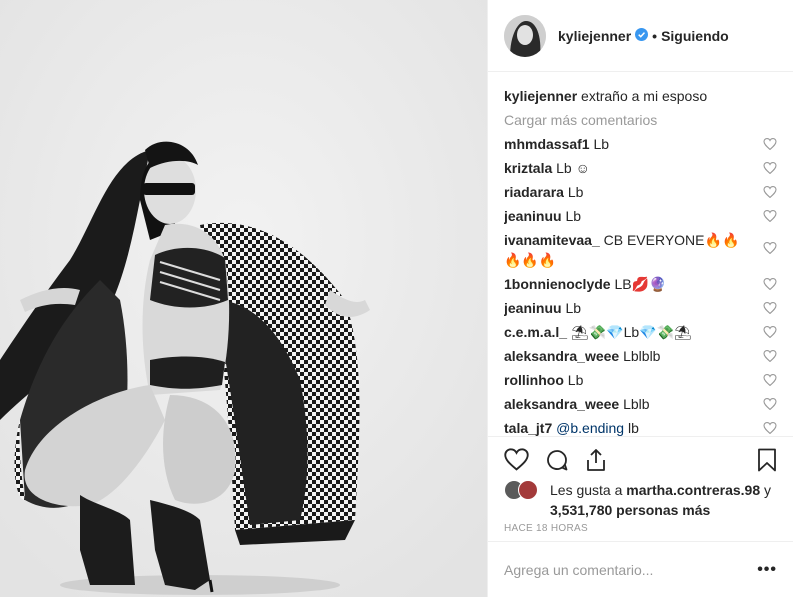 The height and width of the screenshot is (597, 793). Describe the element at coordinates (540, 96) in the screenshot. I see `caption-username: kyliejenner` at that location.